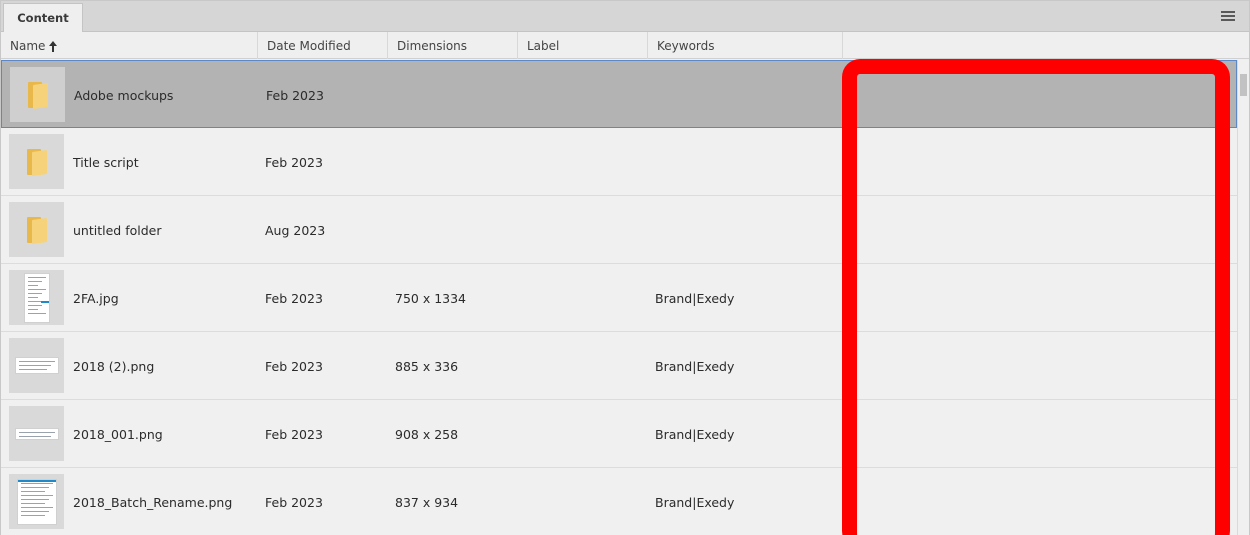 This screenshot has height=535, width=1250. Describe the element at coordinates (295, 230) in the screenshot. I see `date-modified: Aug 2023` at that location.